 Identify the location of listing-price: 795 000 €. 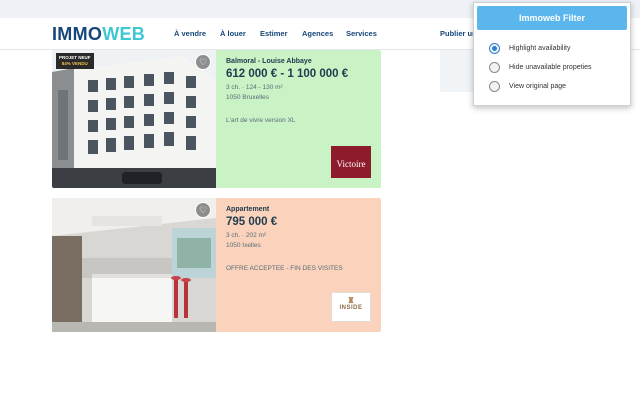
(252, 222).